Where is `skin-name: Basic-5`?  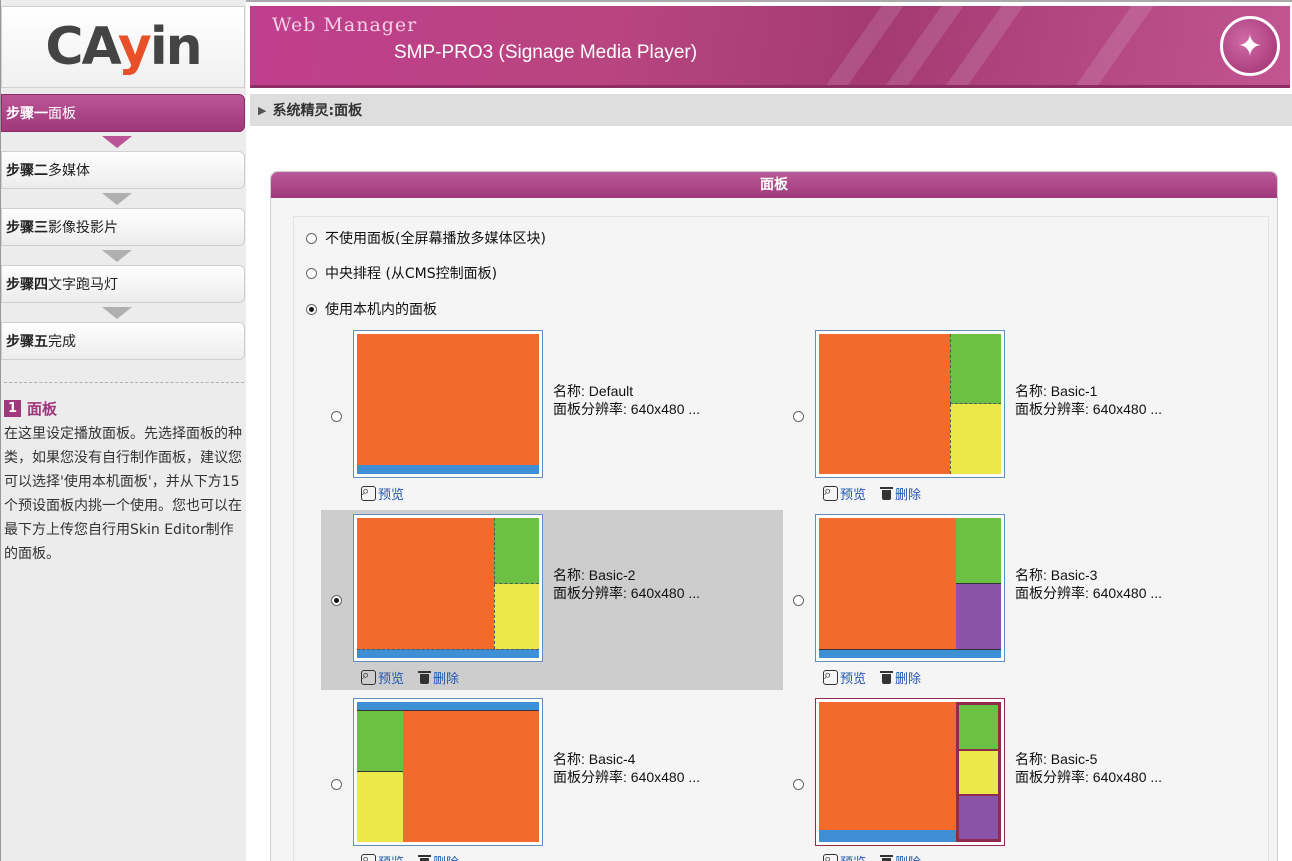
skin-name: Basic-5 is located at coordinates (1074, 759).